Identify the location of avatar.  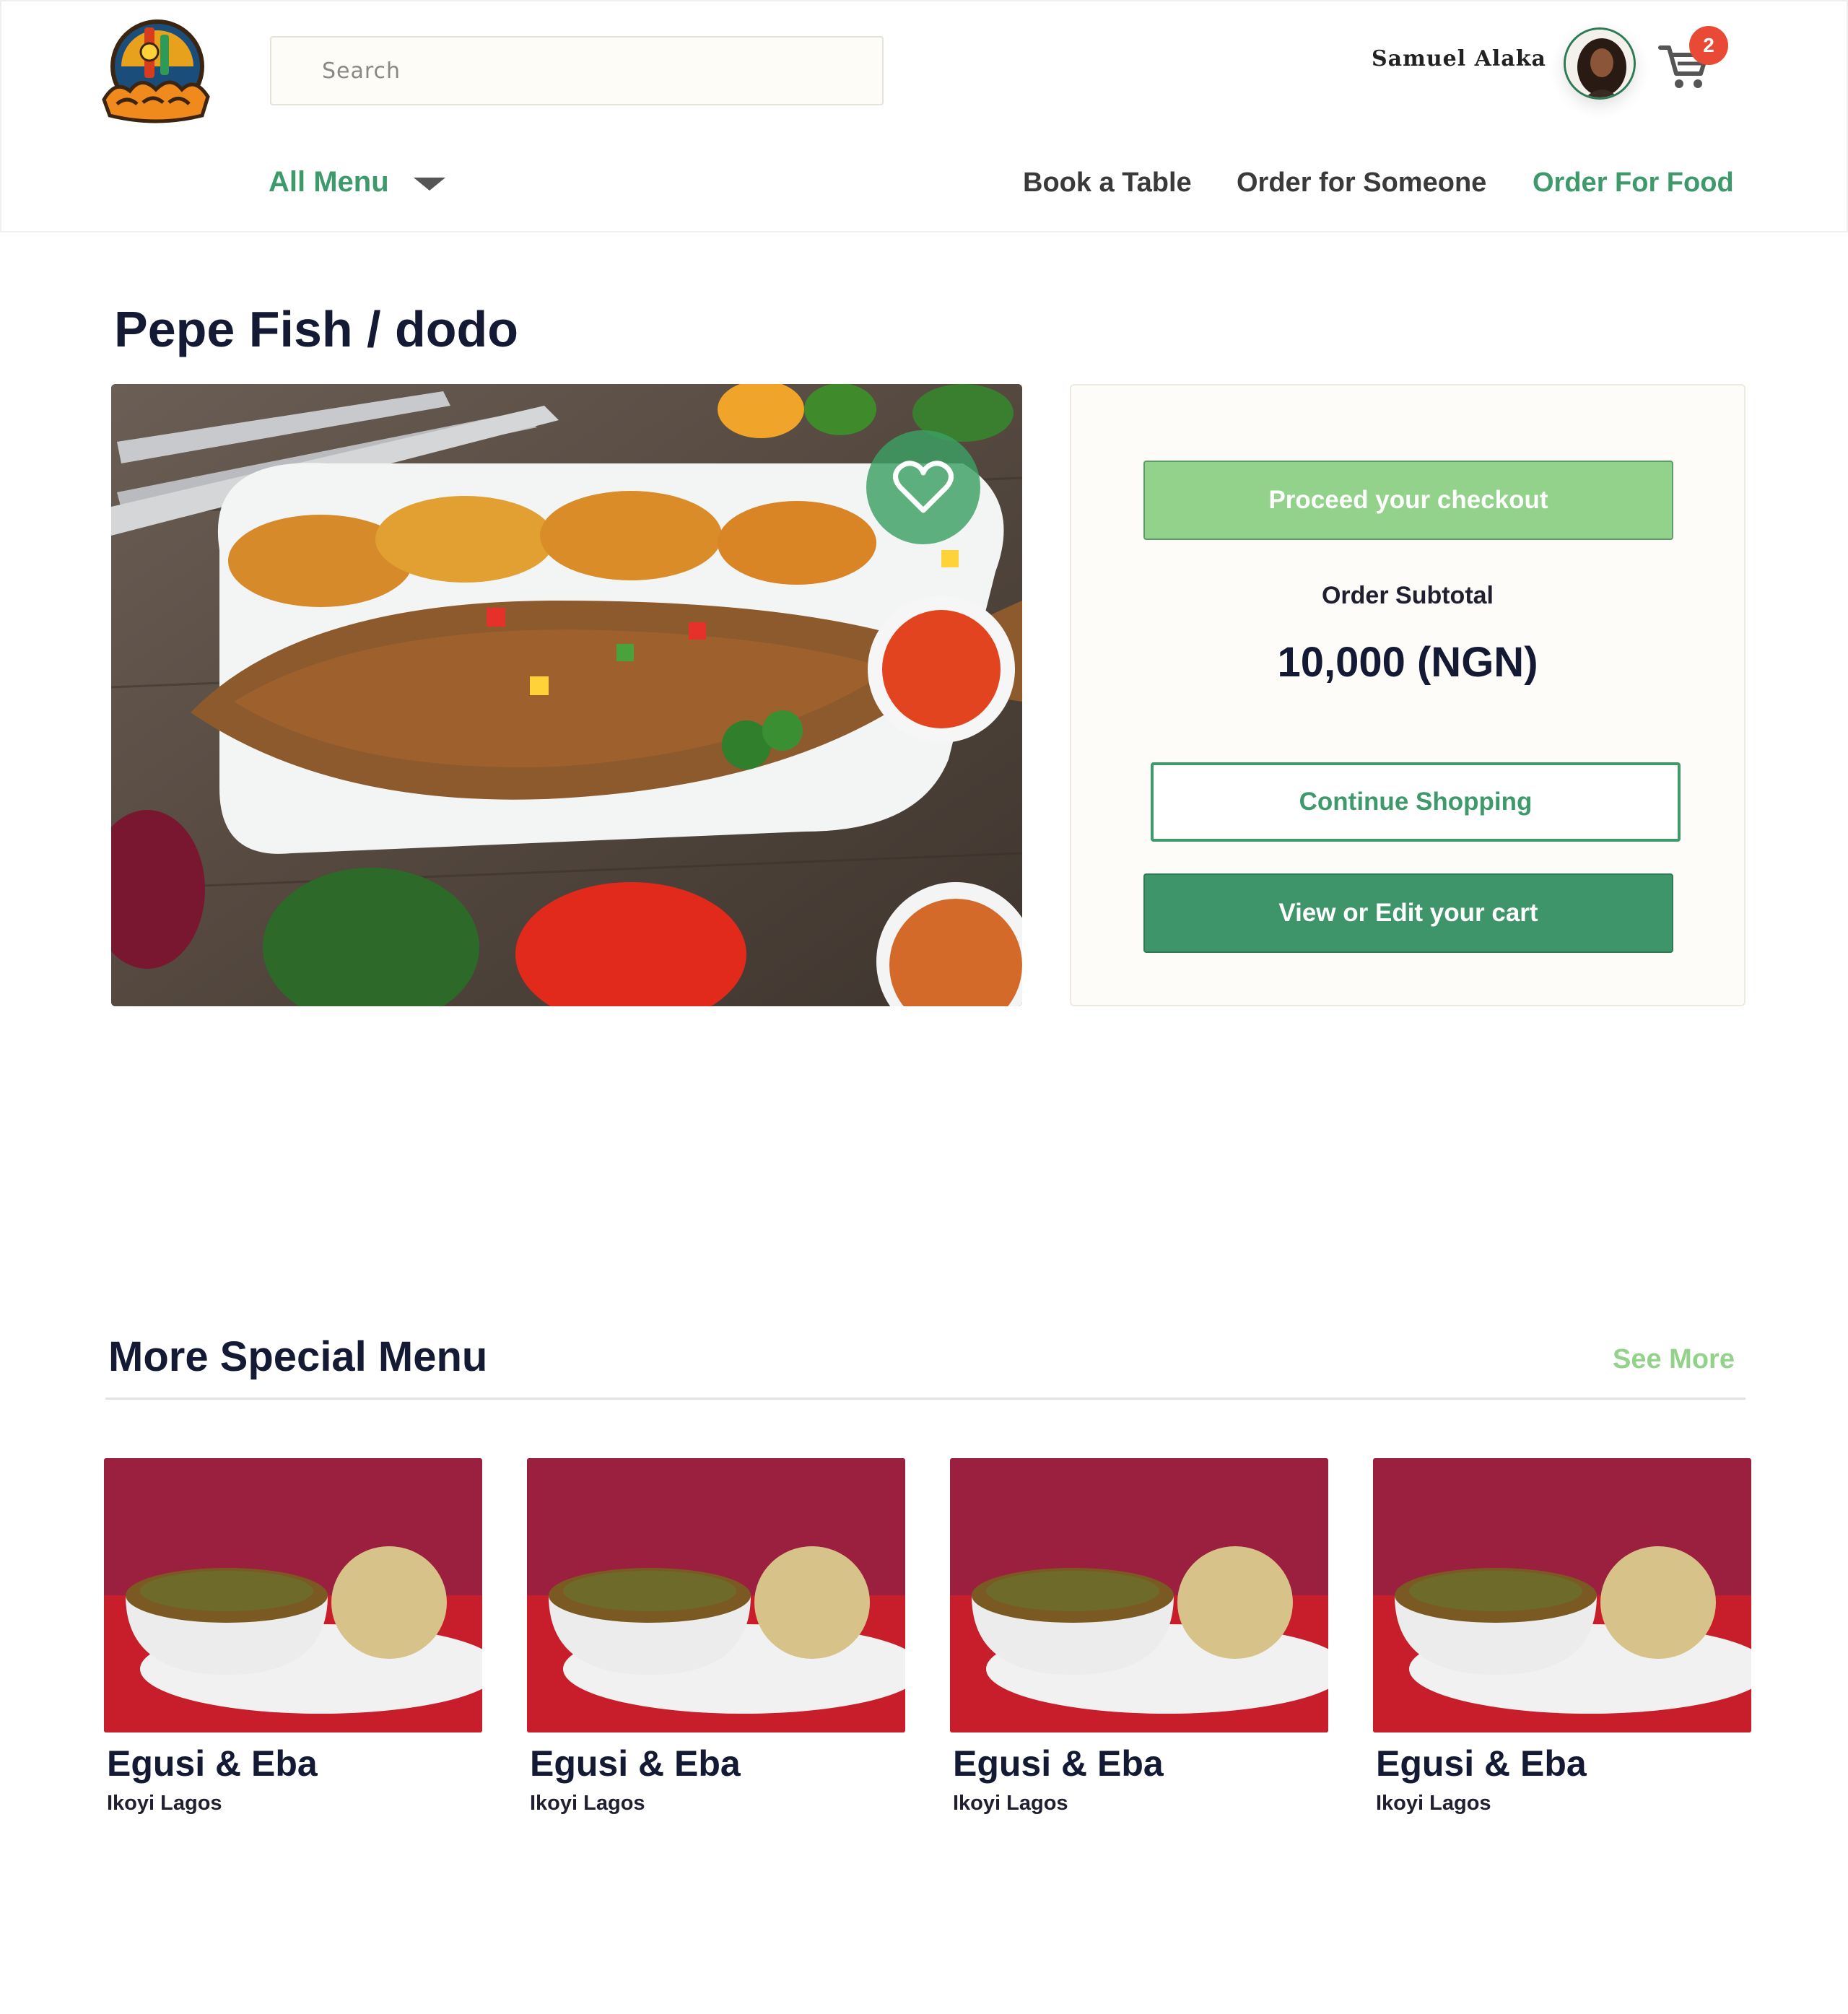
(1600, 64).